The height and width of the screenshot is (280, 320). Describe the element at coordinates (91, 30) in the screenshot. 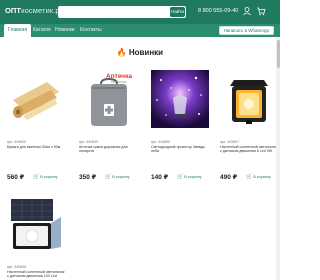

I see `nav-item-contacts: Контакты` at that location.